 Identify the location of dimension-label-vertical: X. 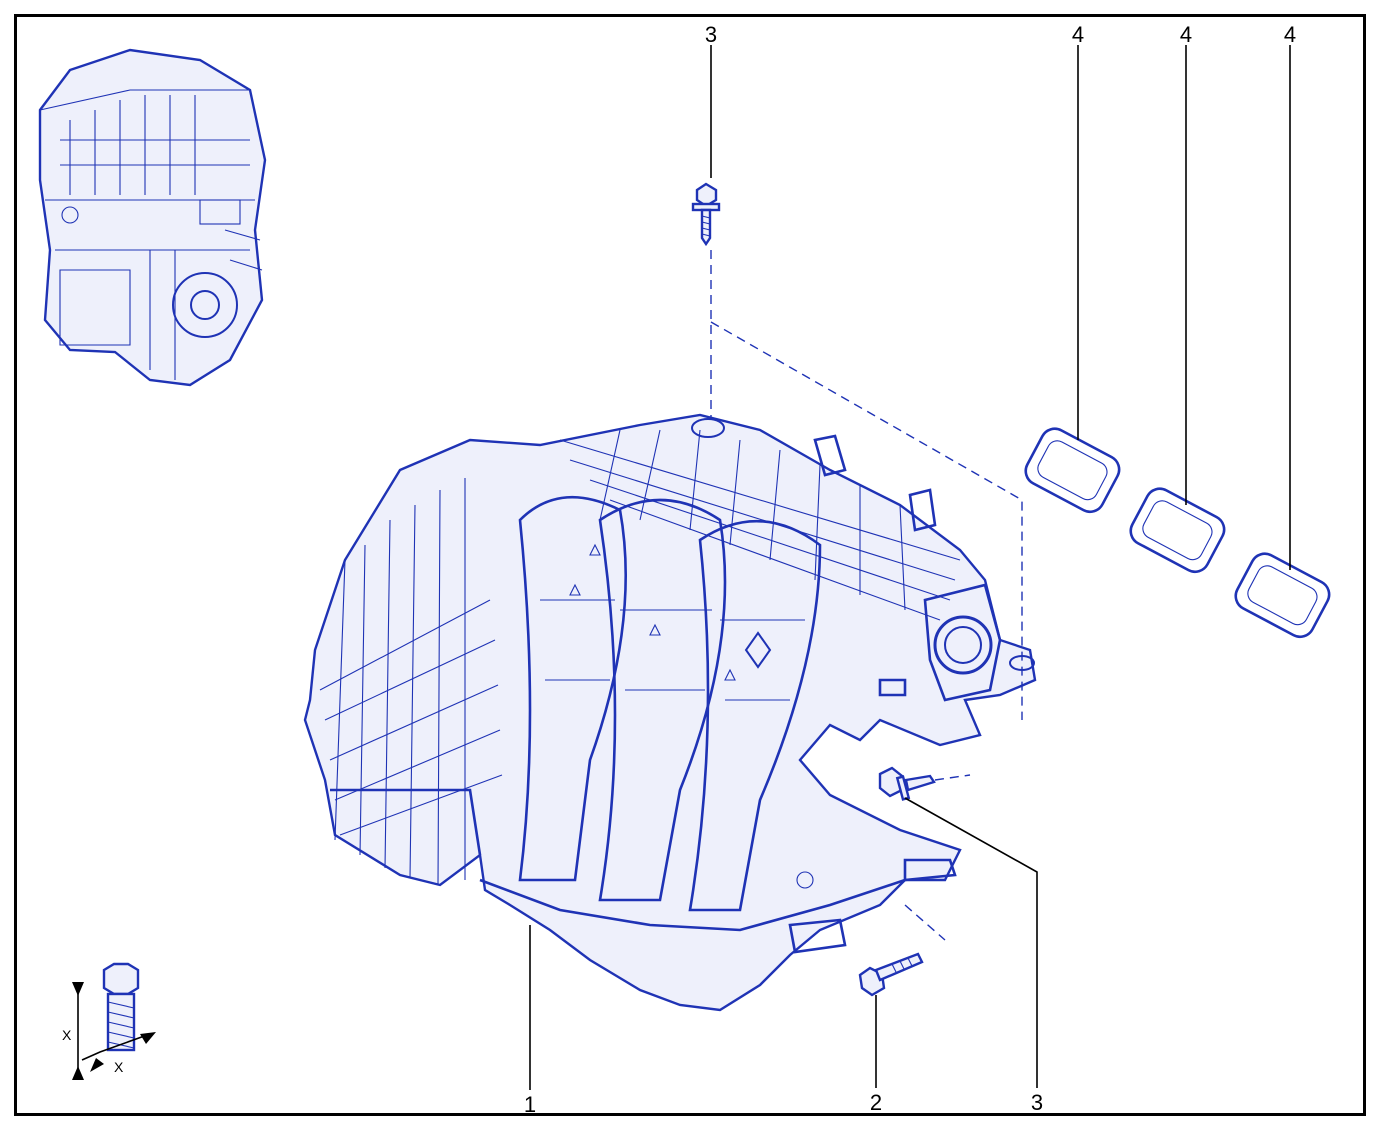
(67, 1035).